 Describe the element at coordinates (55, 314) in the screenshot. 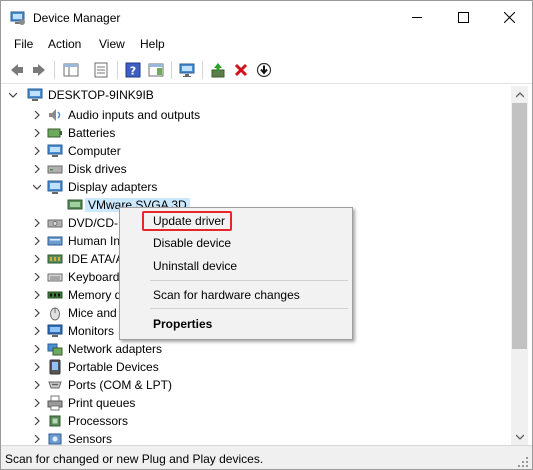

I see `mouse-icon` at that location.